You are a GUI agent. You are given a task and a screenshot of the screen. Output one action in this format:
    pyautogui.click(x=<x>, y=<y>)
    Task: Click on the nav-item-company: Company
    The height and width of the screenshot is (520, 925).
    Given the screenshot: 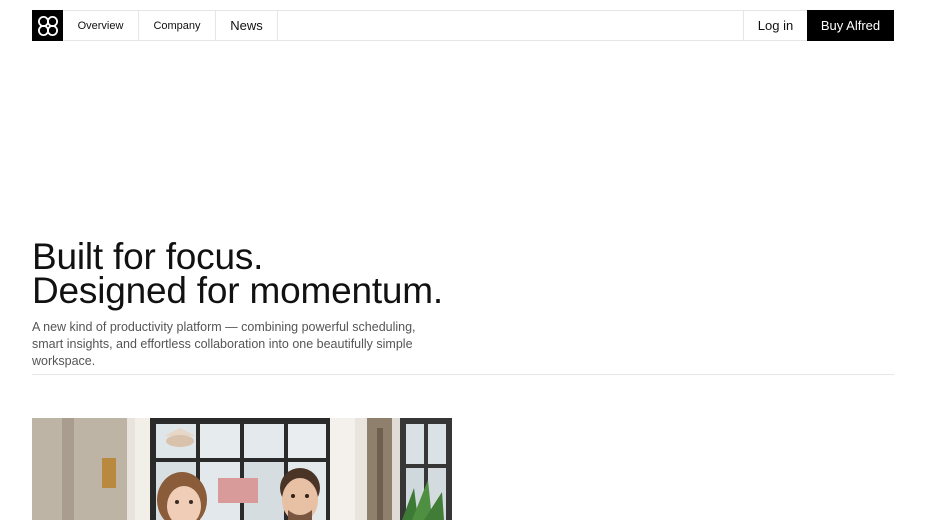 What is the action you would take?
    pyautogui.click(x=177, y=25)
    